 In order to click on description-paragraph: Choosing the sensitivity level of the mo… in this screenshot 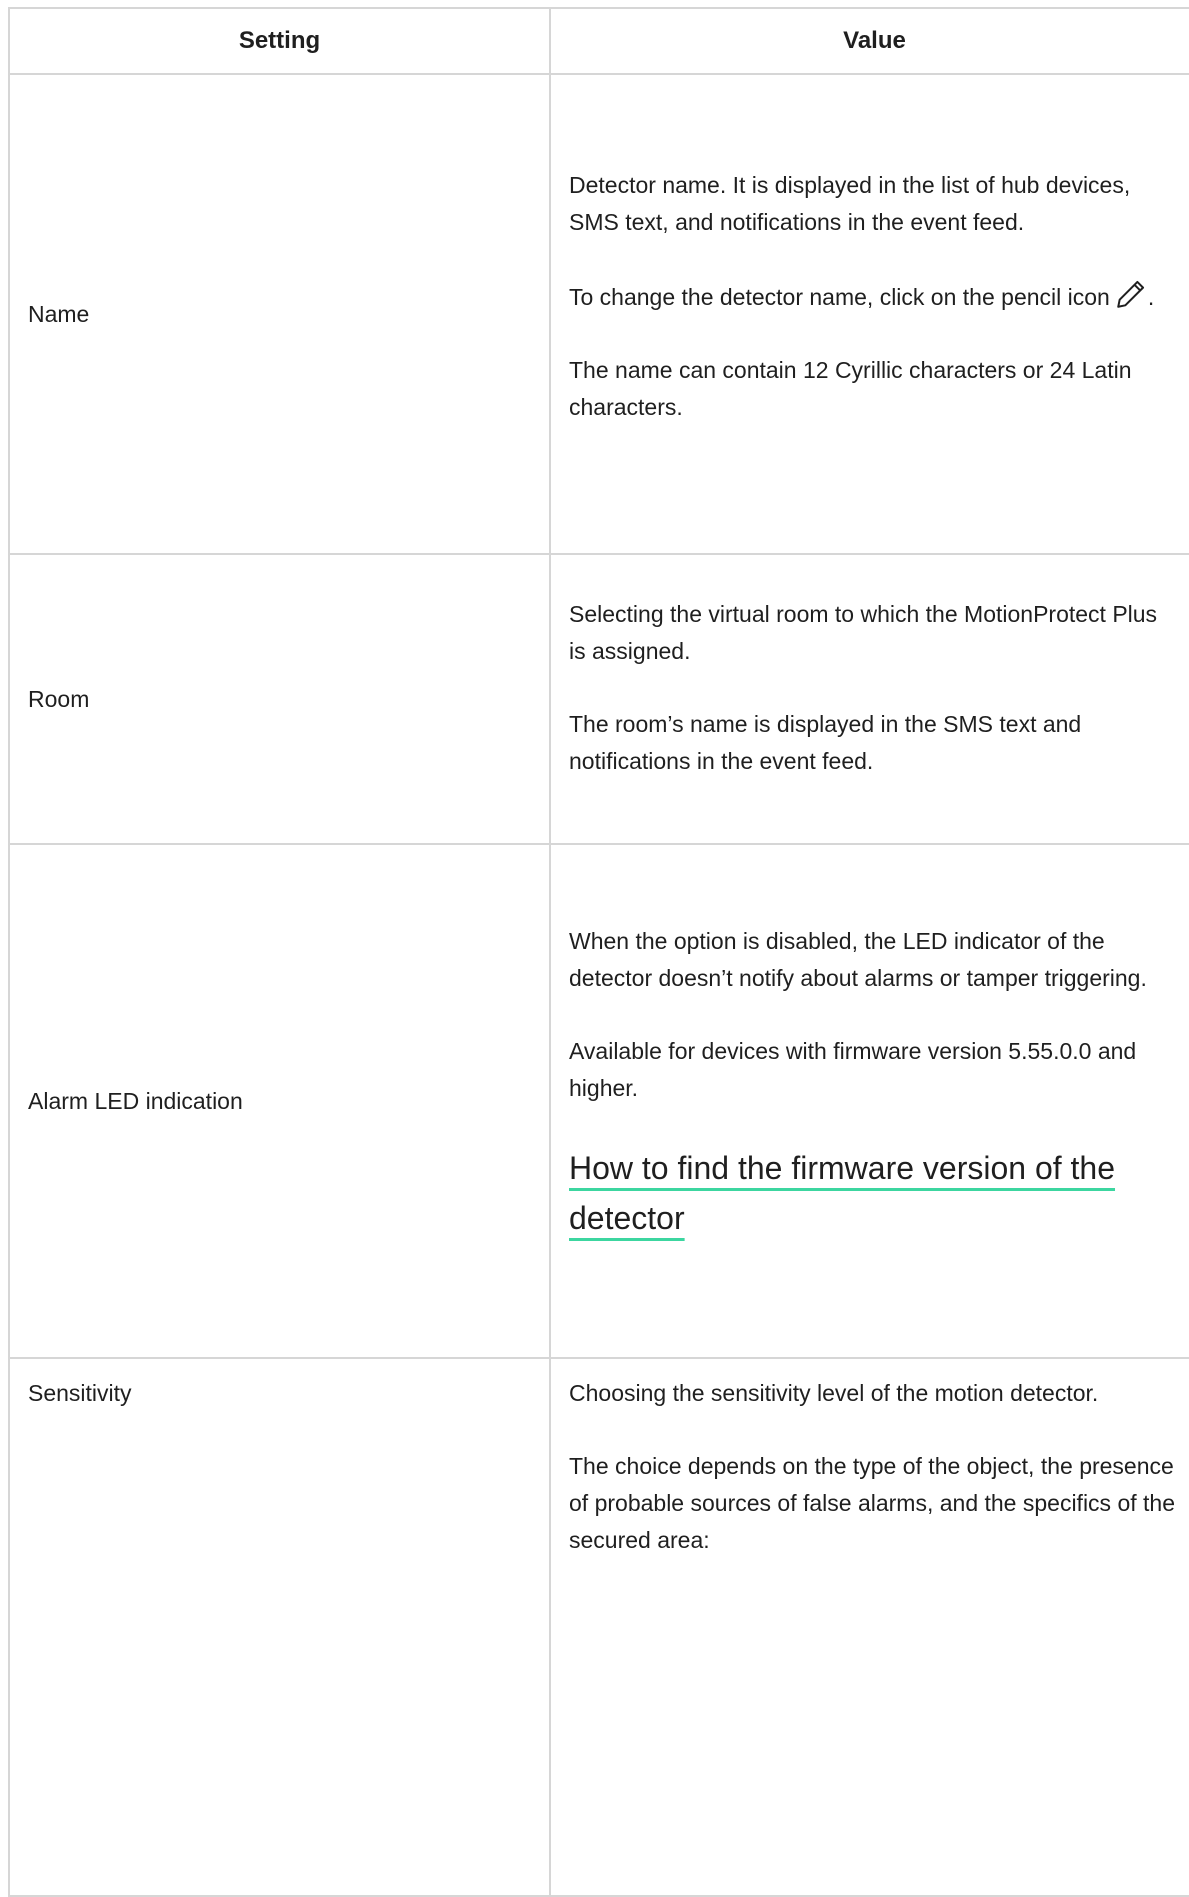, I will do `click(834, 1393)`.